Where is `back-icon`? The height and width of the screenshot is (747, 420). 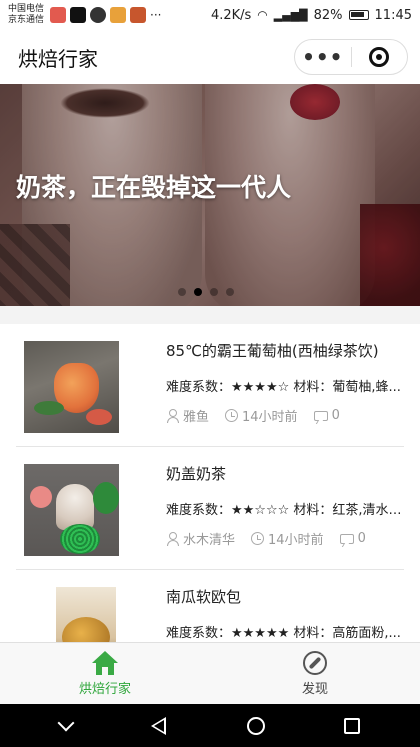
back-icon is located at coordinates (159, 725).